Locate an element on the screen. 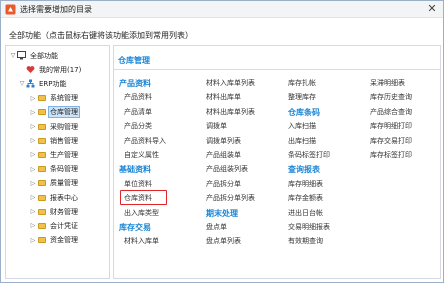  tree-item: ▷ 财务管理 is located at coordinates (54, 211).